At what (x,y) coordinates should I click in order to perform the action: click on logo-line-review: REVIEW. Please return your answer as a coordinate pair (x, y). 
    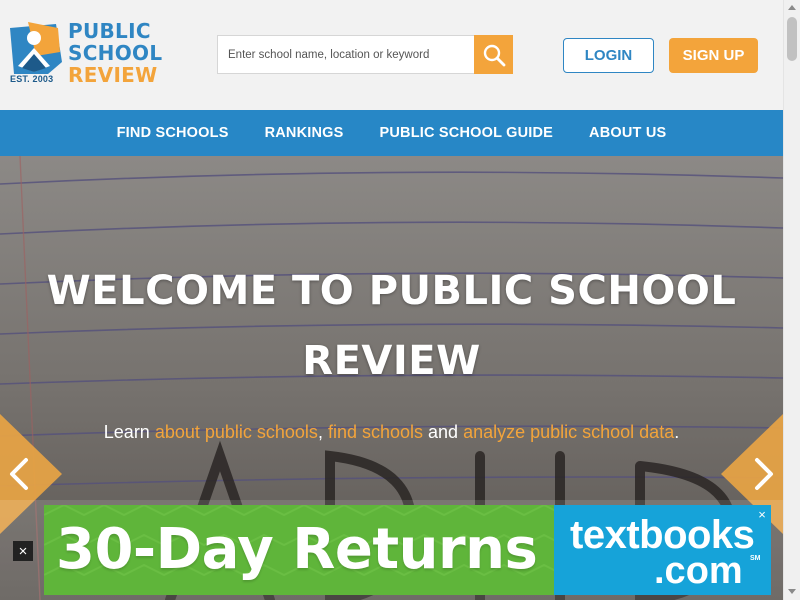
    Looking at the image, I should click on (113, 75).